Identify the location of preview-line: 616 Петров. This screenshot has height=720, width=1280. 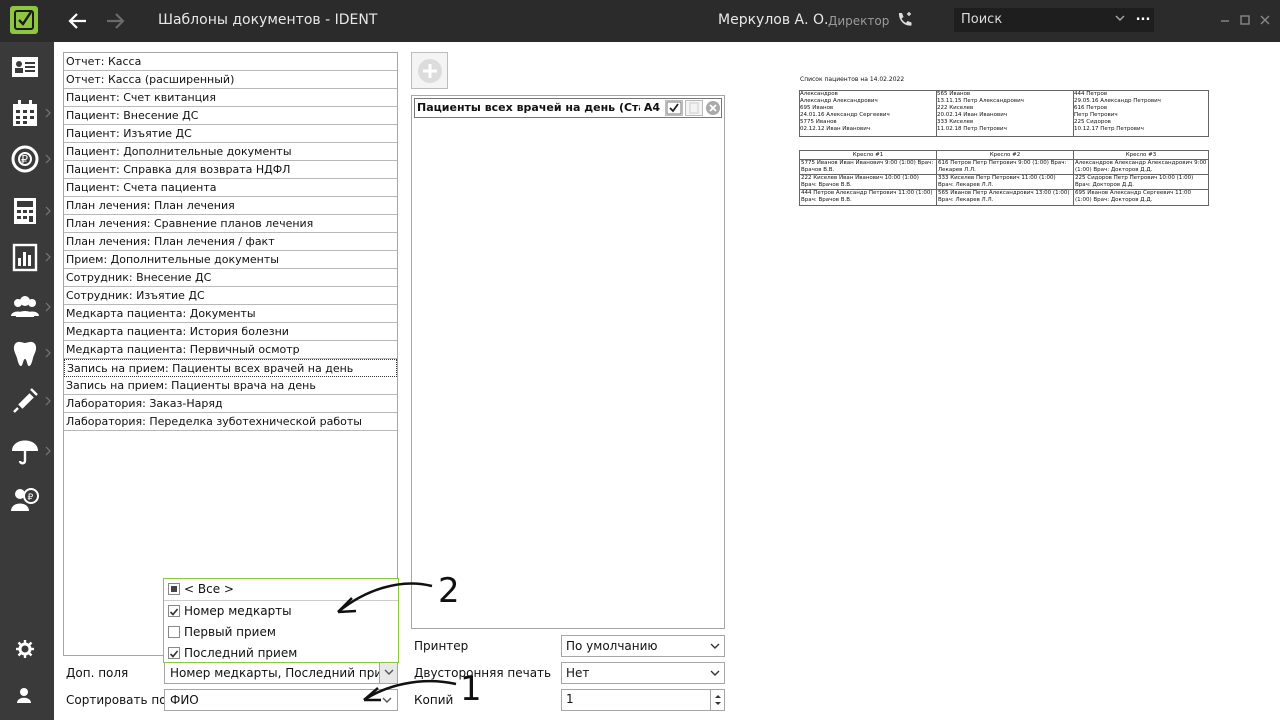
(1091, 108).